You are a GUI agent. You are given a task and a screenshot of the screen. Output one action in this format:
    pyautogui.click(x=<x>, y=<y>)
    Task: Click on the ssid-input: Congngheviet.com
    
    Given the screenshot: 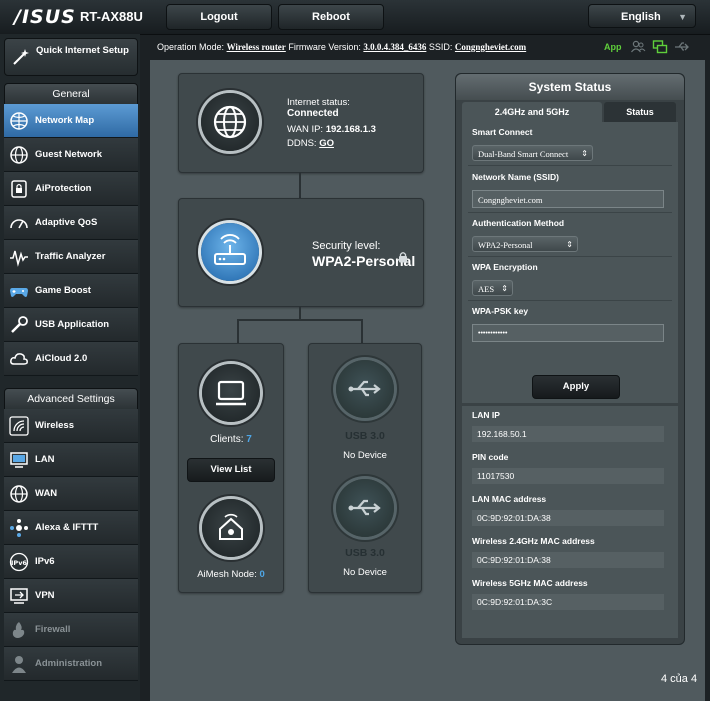 What is the action you would take?
    pyautogui.click(x=568, y=199)
    